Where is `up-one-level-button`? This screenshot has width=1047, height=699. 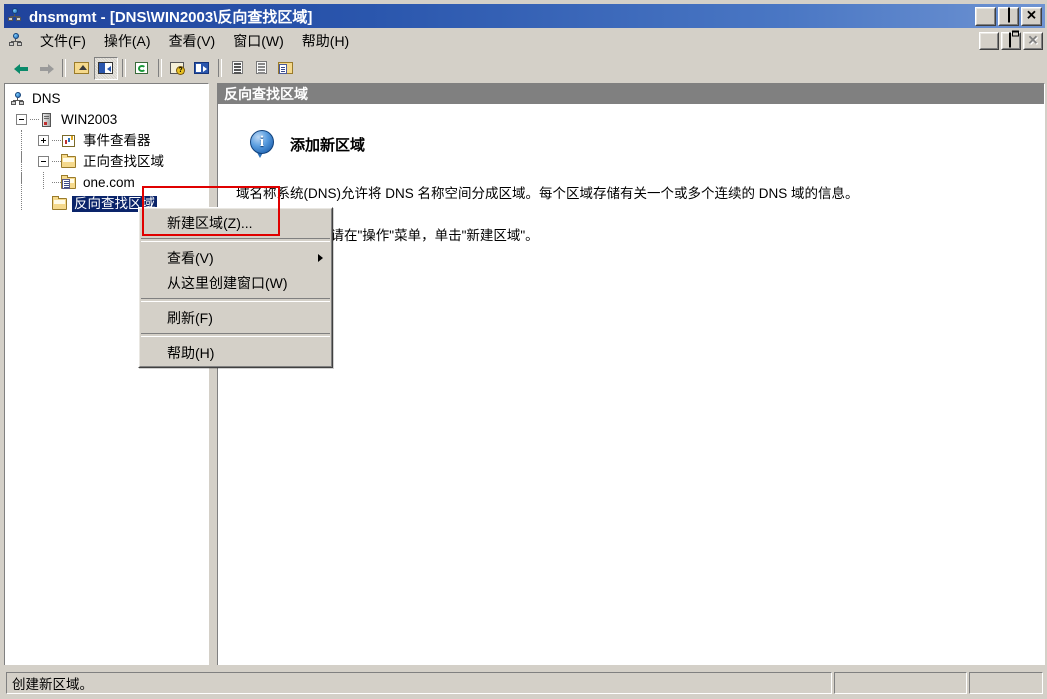 up-one-level-button is located at coordinates (82, 68).